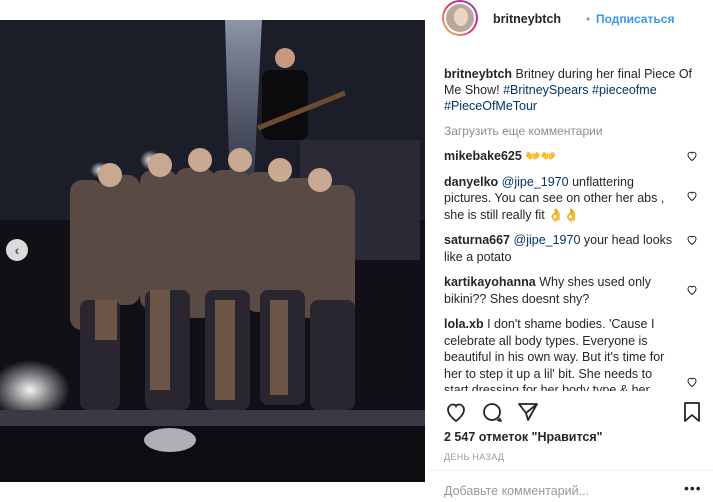  Describe the element at coordinates (635, 19) in the screenshot. I see `follow-button: Подписаться` at that location.